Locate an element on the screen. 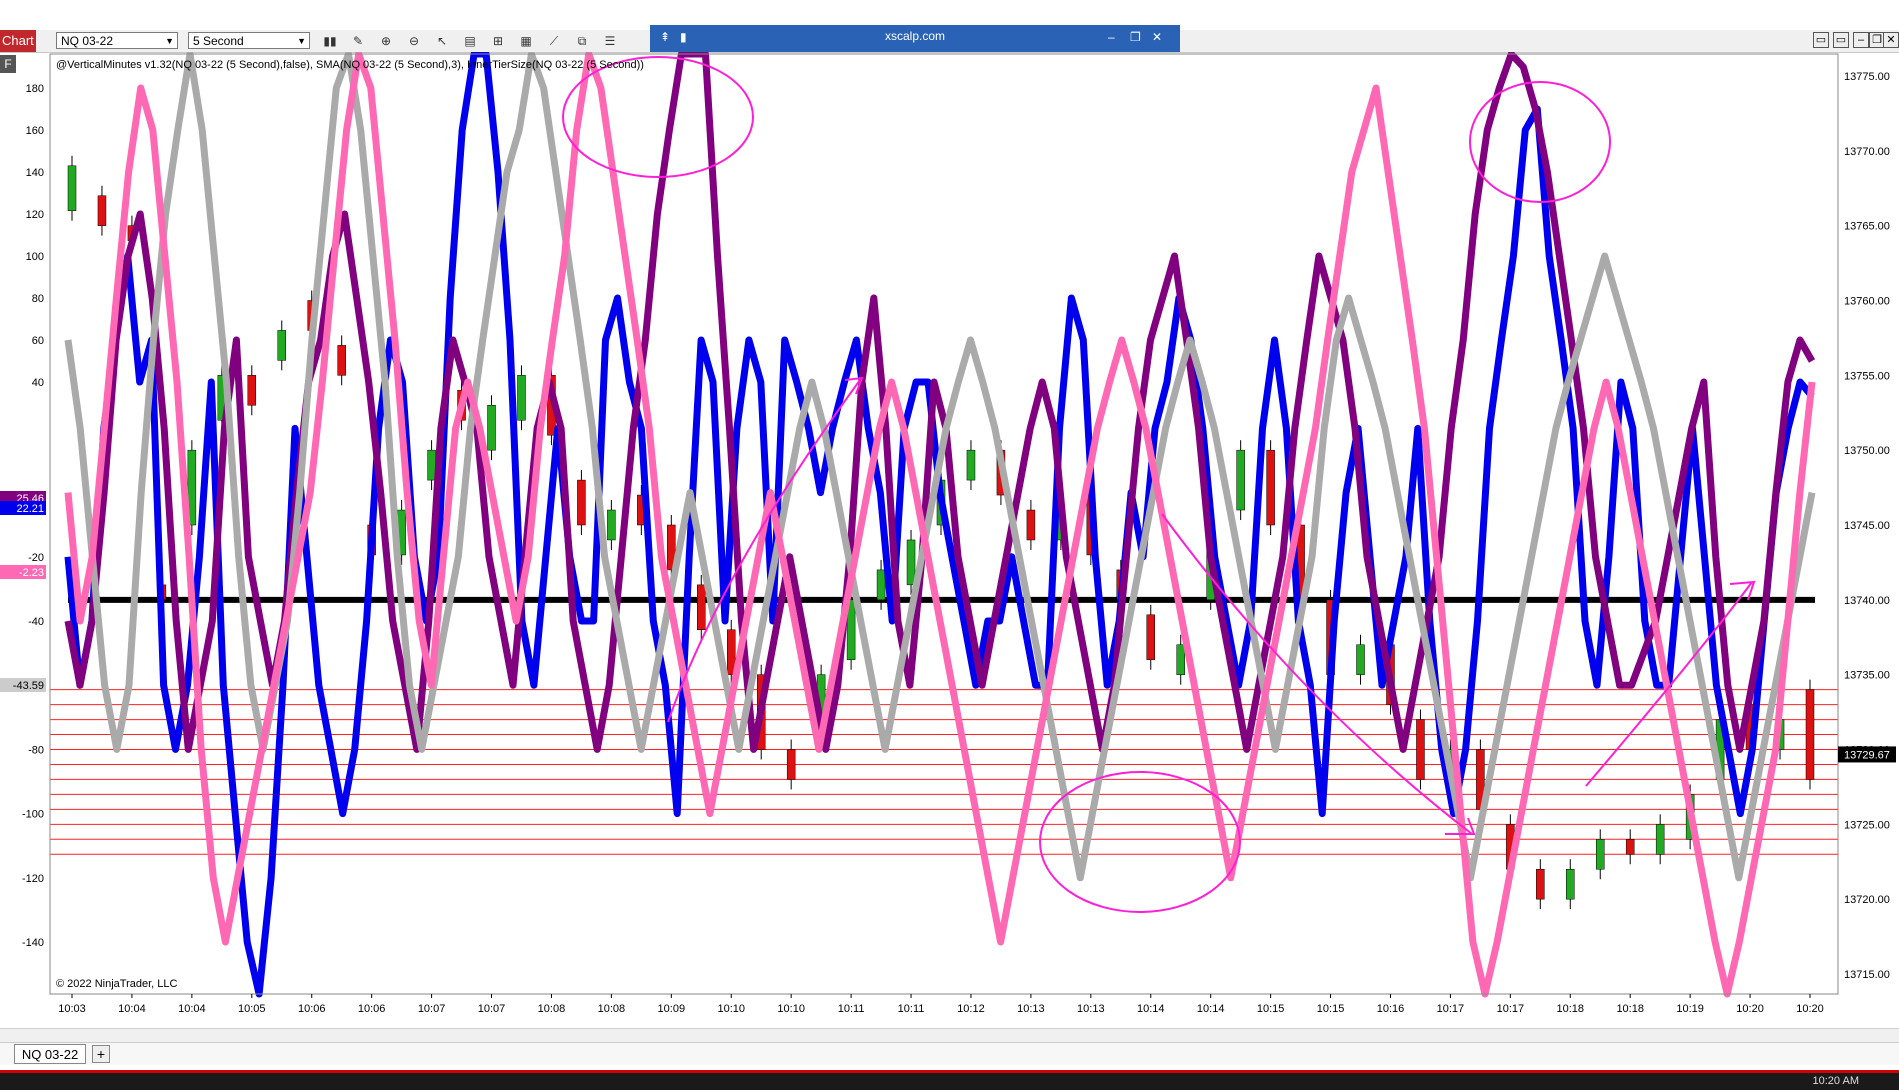 This screenshot has height=1090, width=1899. restore-icon: ❐ is located at coordinates (1135, 37).